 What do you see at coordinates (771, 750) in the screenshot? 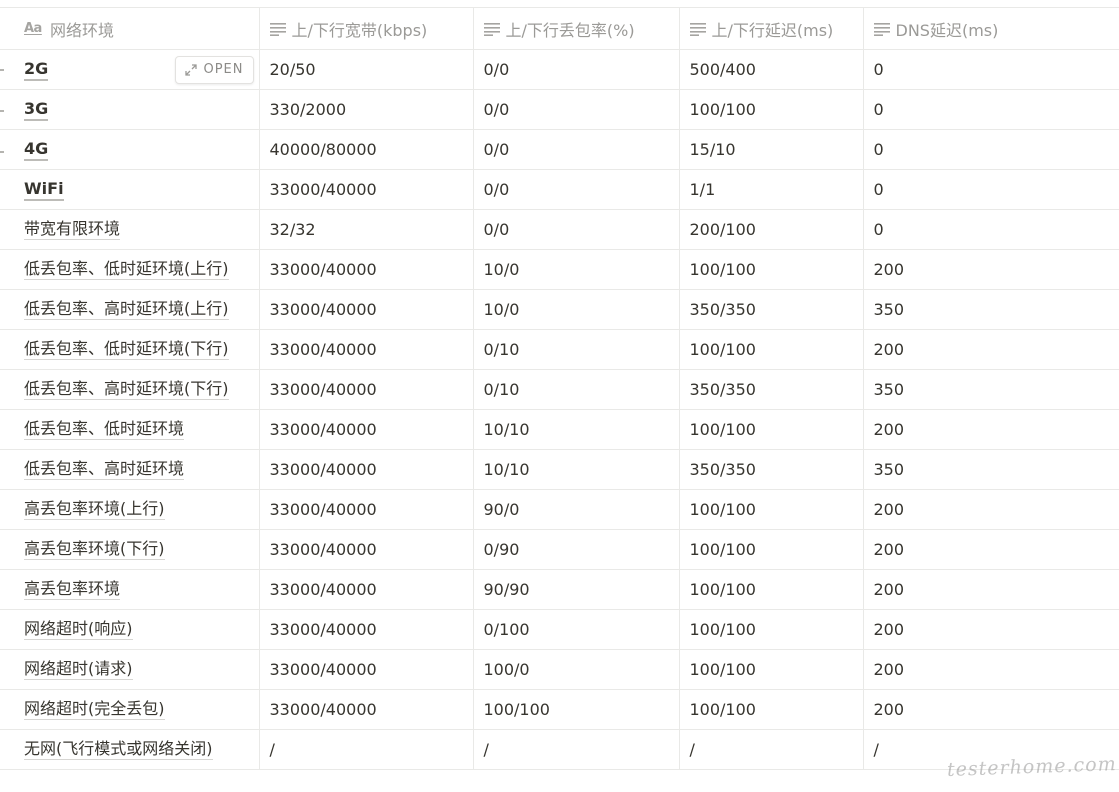
I see `cell-latency: /` at bounding box center [771, 750].